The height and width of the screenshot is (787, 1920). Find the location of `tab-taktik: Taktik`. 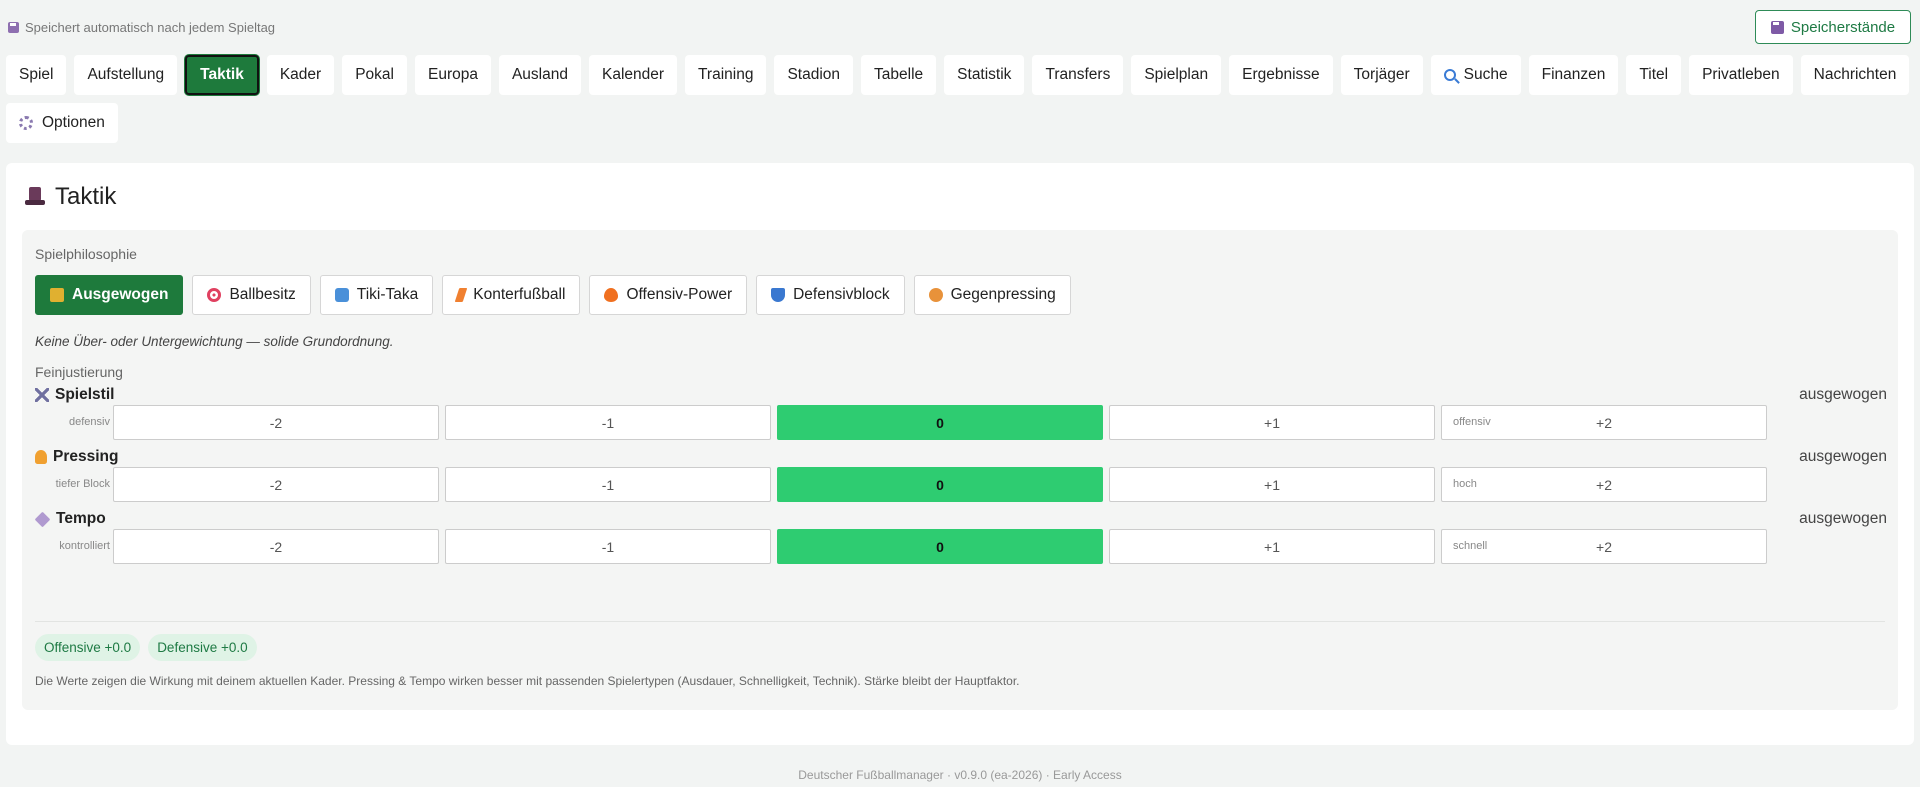

tab-taktik: Taktik is located at coordinates (222, 75).